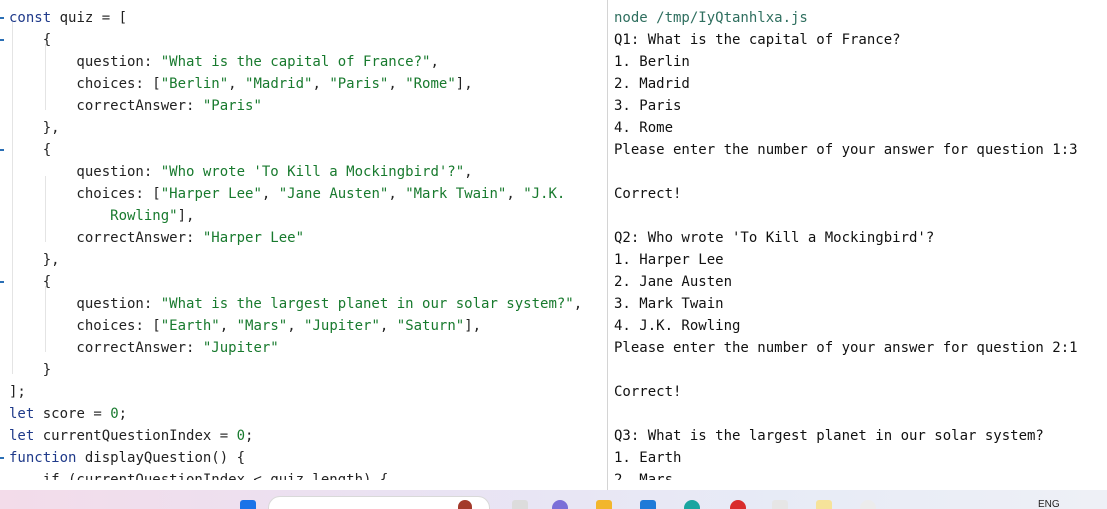  Describe the element at coordinates (64, 414) in the screenshot. I see `code-token: score` at that location.